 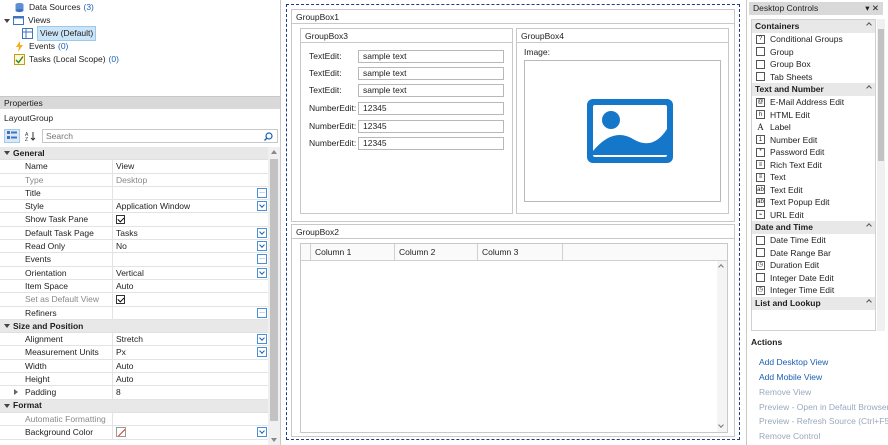 What do you see at coordinates (813, 77) in the screenshot?
I see `toolbox-item: Tab Sheets` at bounding box center [813, 77].